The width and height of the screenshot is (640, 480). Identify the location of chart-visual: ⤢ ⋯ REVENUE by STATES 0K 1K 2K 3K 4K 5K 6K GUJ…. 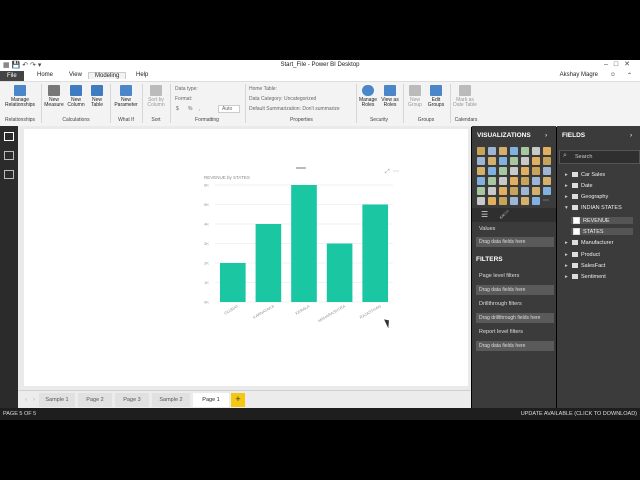
(302, 248).